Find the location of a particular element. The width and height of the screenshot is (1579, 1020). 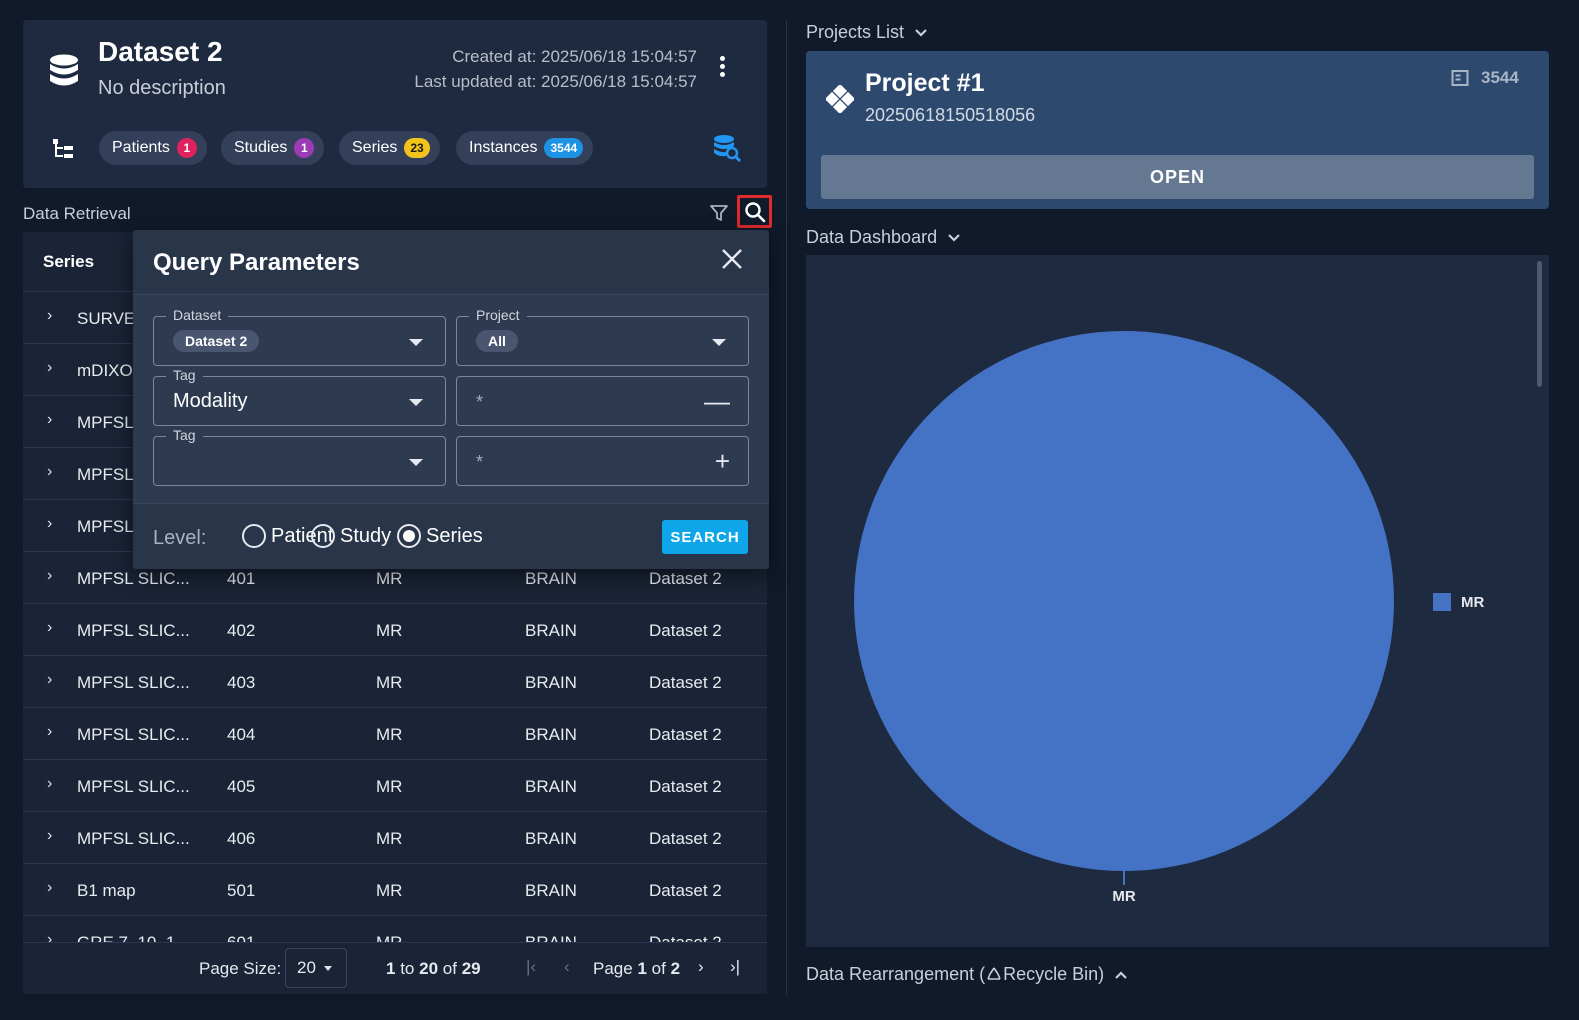

table-row: › MPFSL SLIC... 405 MR BRAIN Dataset 2 is located at coordinates (395, 786).